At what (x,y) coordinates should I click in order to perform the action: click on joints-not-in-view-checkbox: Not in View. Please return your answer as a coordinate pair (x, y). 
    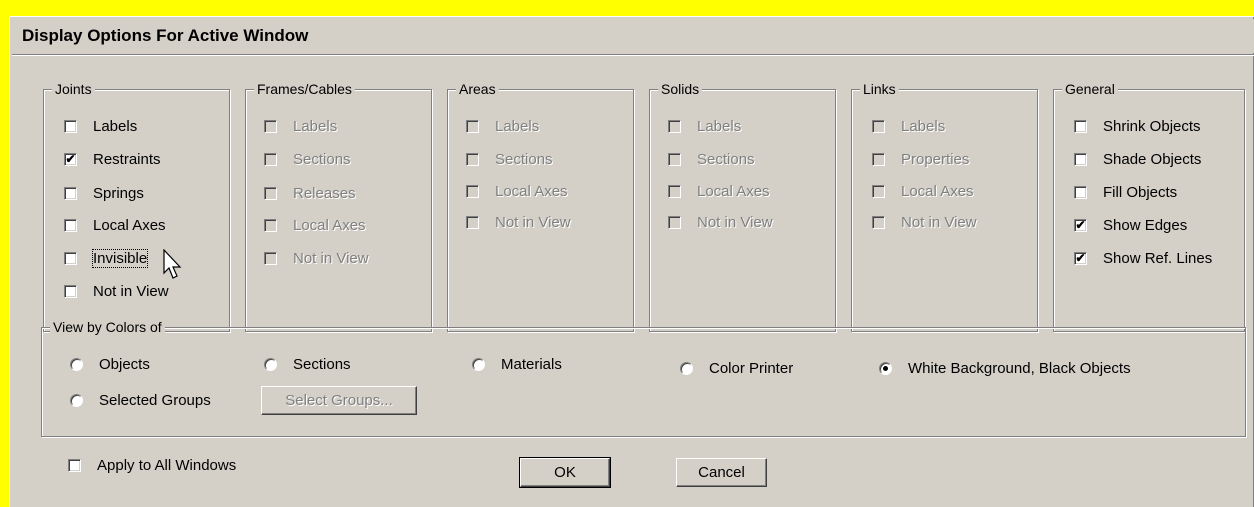
    Looking at the image, I should click on (116, 291).